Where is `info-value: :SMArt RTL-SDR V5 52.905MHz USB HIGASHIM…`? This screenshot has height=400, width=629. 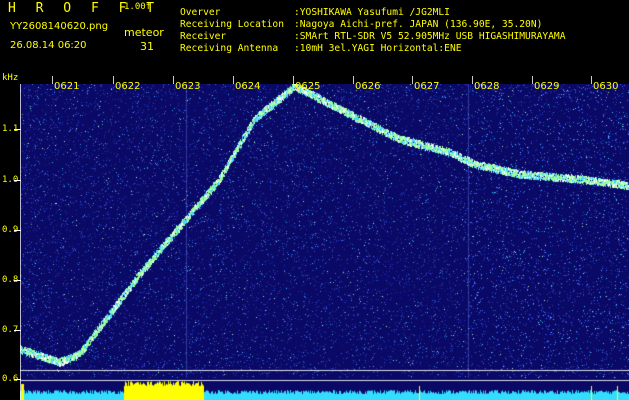
info-value: :SMArt RTL-SDR V5 52.905MHz USB HIGASHIM… is located at coordinates (430, 36).